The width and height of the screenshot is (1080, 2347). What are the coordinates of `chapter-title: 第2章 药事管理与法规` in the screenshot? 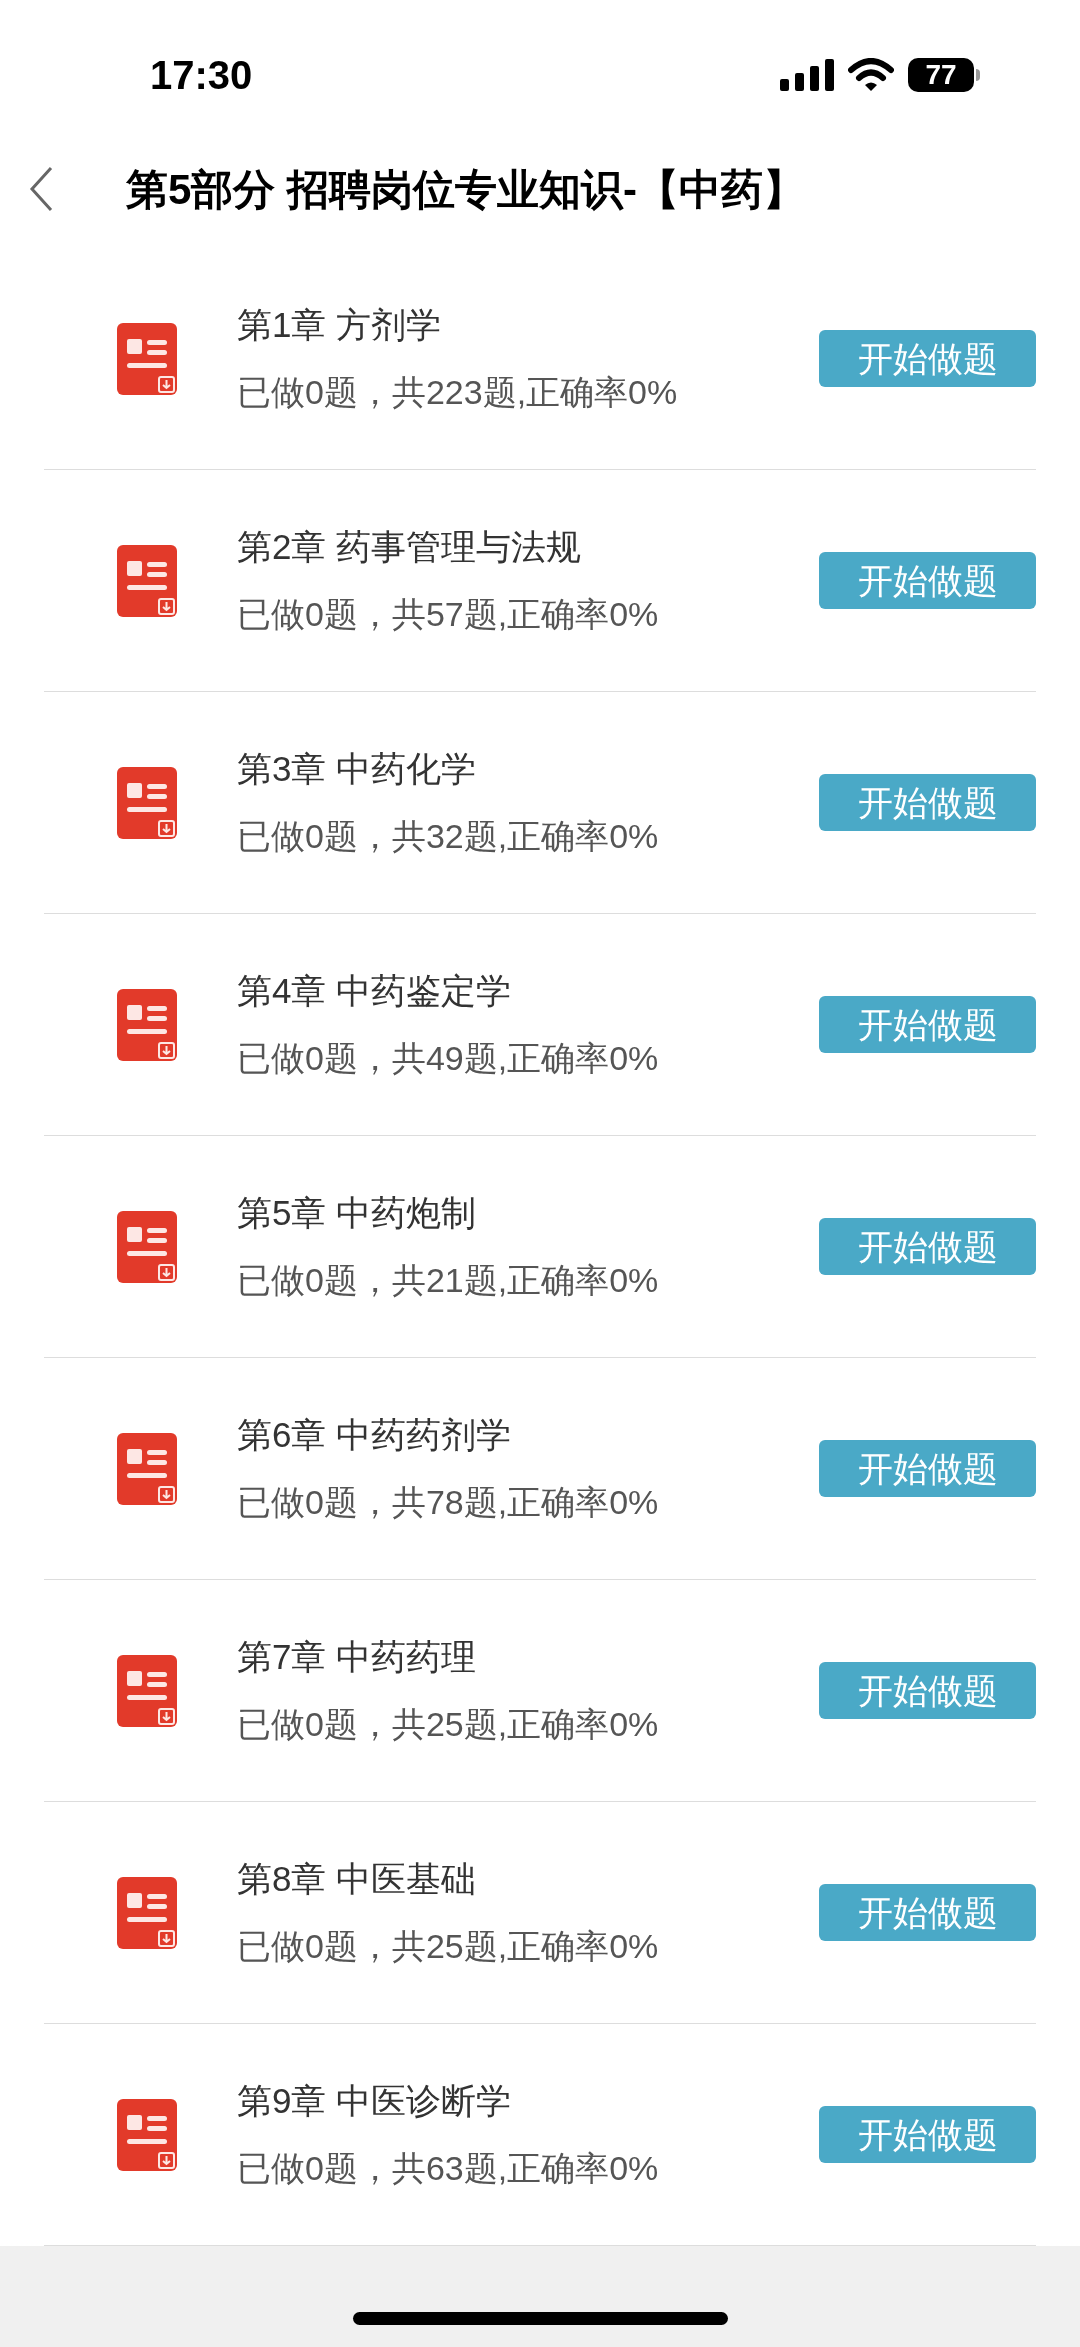 It's located at (410, 547).